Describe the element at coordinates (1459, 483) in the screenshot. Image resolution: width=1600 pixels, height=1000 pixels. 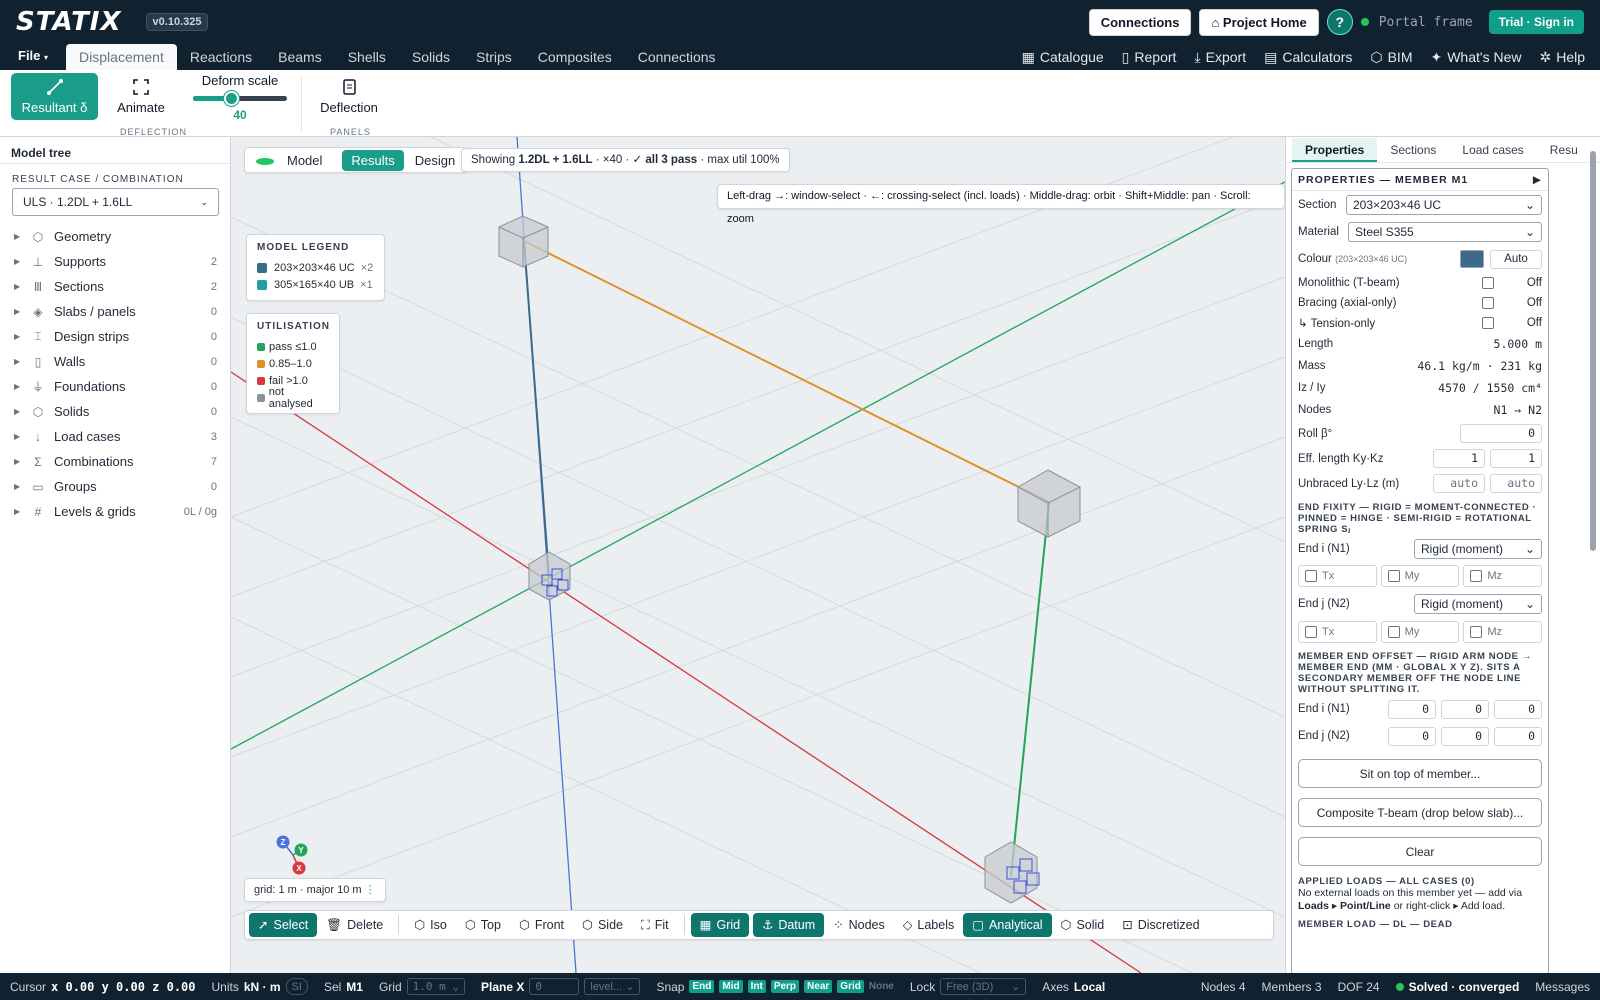
I see `unbraced-y-input: auto` at that location.